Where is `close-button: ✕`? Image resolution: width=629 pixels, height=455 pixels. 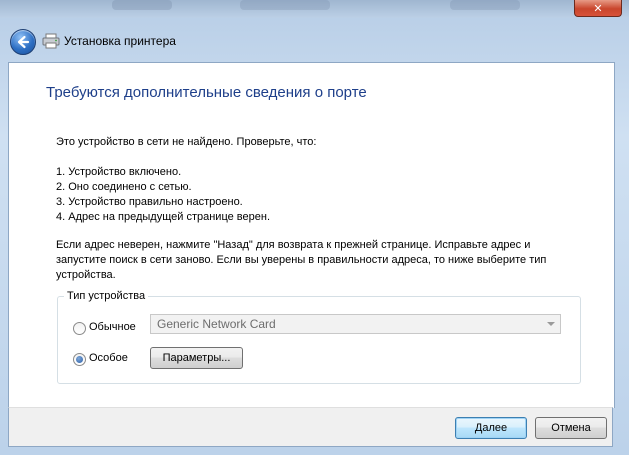
close-button: ✕ is located at coordinates (598, 8).